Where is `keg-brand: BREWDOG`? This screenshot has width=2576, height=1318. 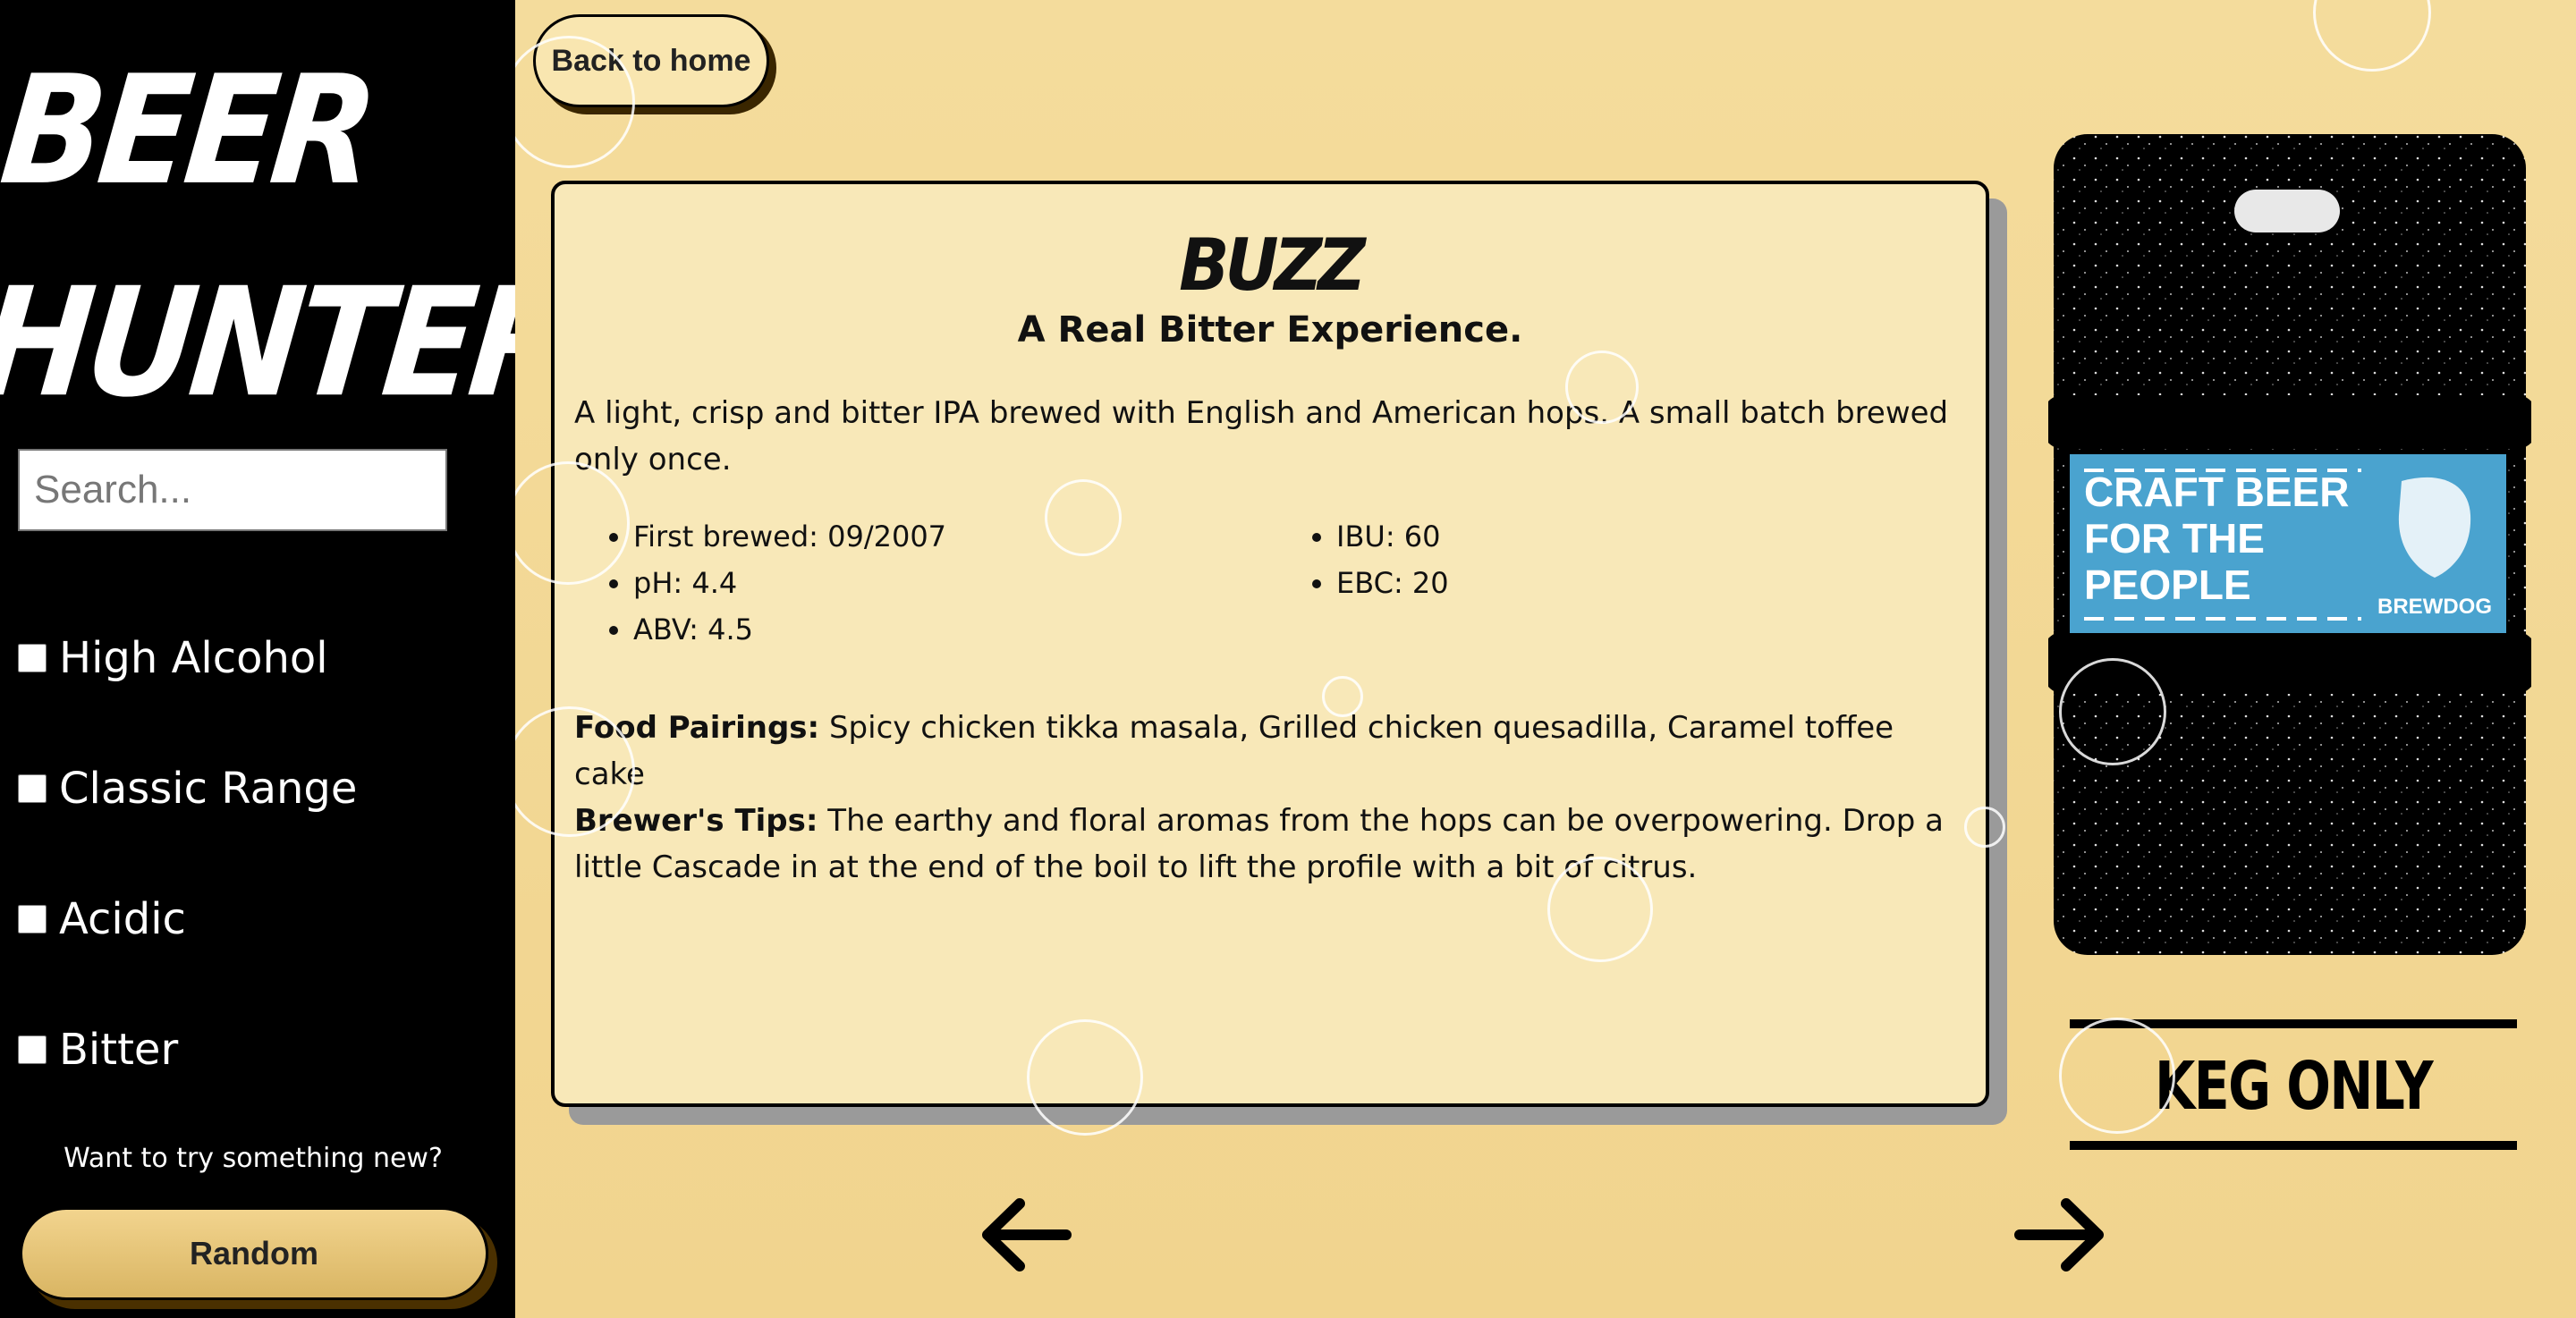
keg-brand: BREWDOG is located at coordinates (2434, 607).